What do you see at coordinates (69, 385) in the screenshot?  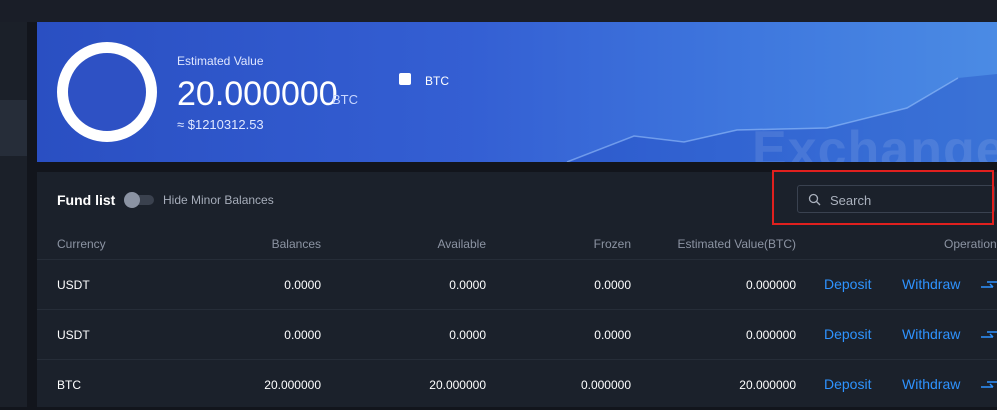 I see `cell-currency: BTC` at bounding box center [69, 385].